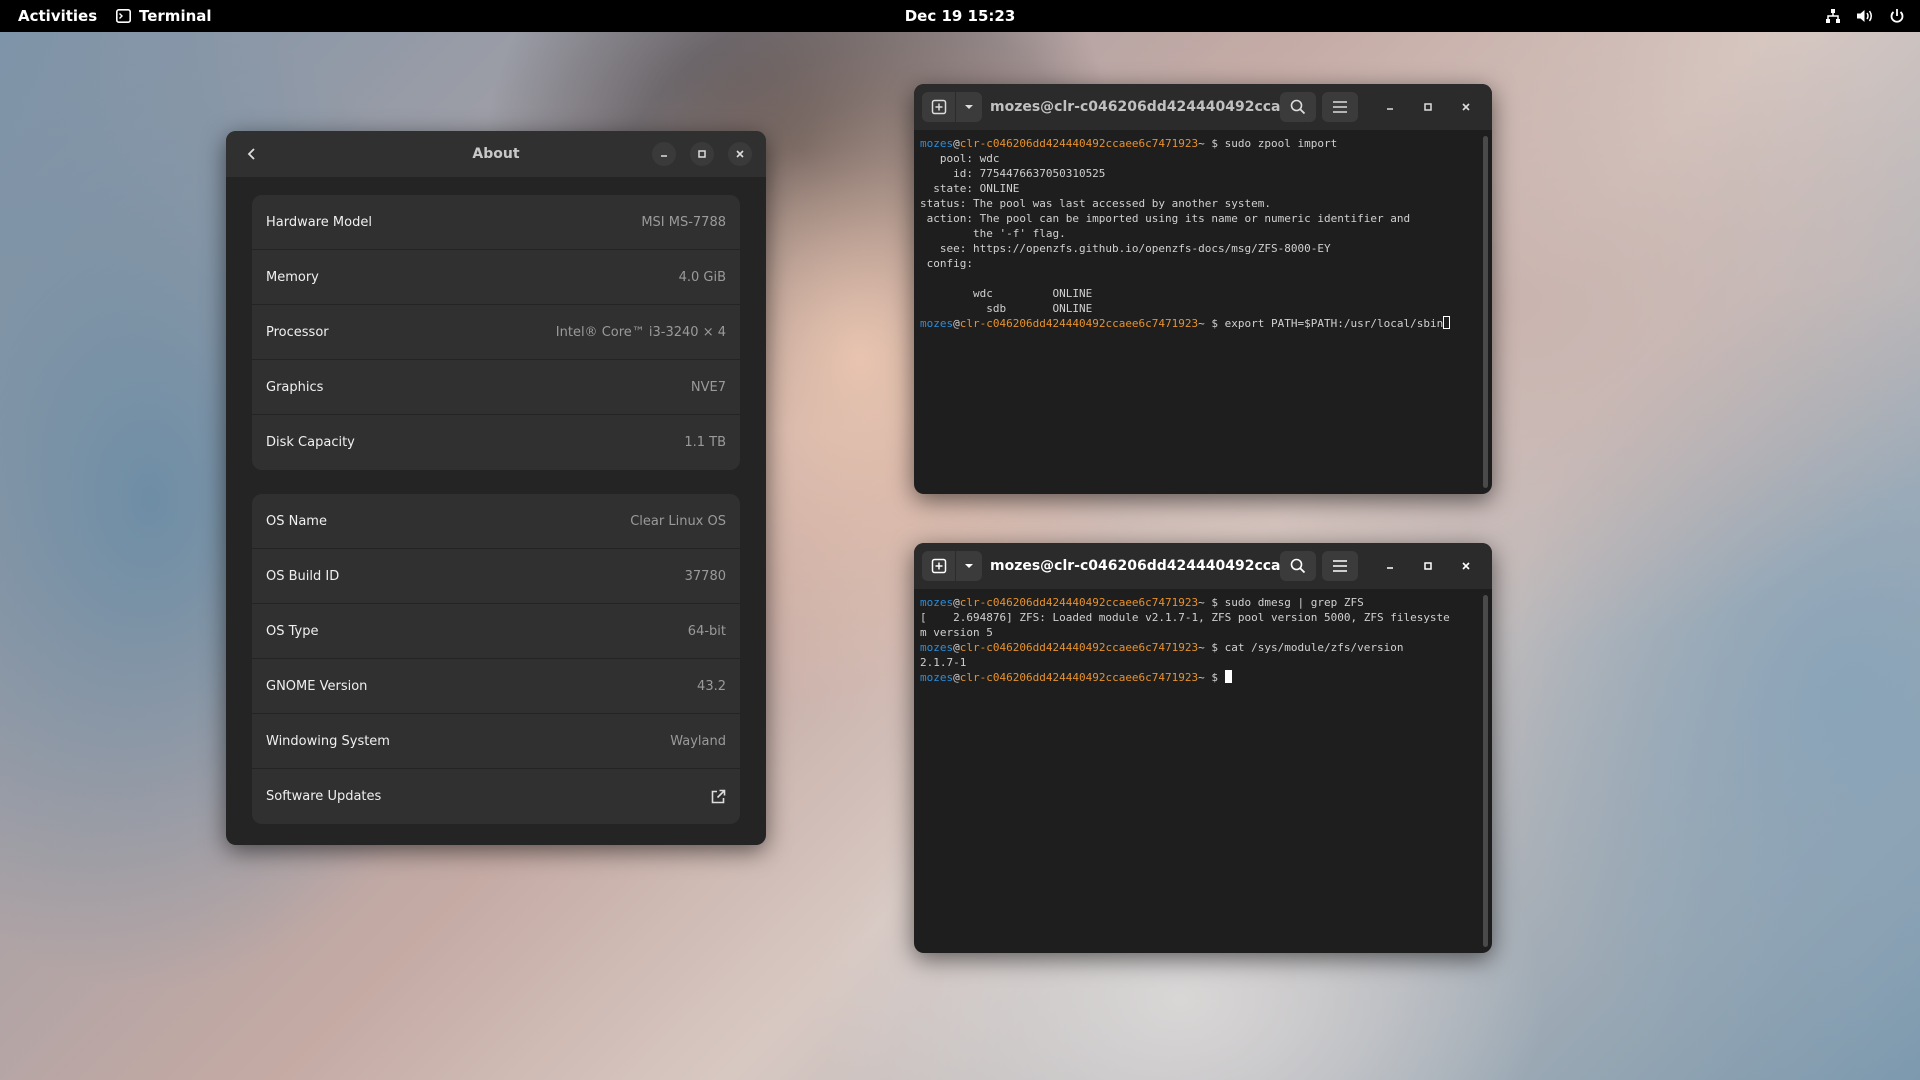  I want to click on output-line: wdc ONLINE, so click(1006, 293).